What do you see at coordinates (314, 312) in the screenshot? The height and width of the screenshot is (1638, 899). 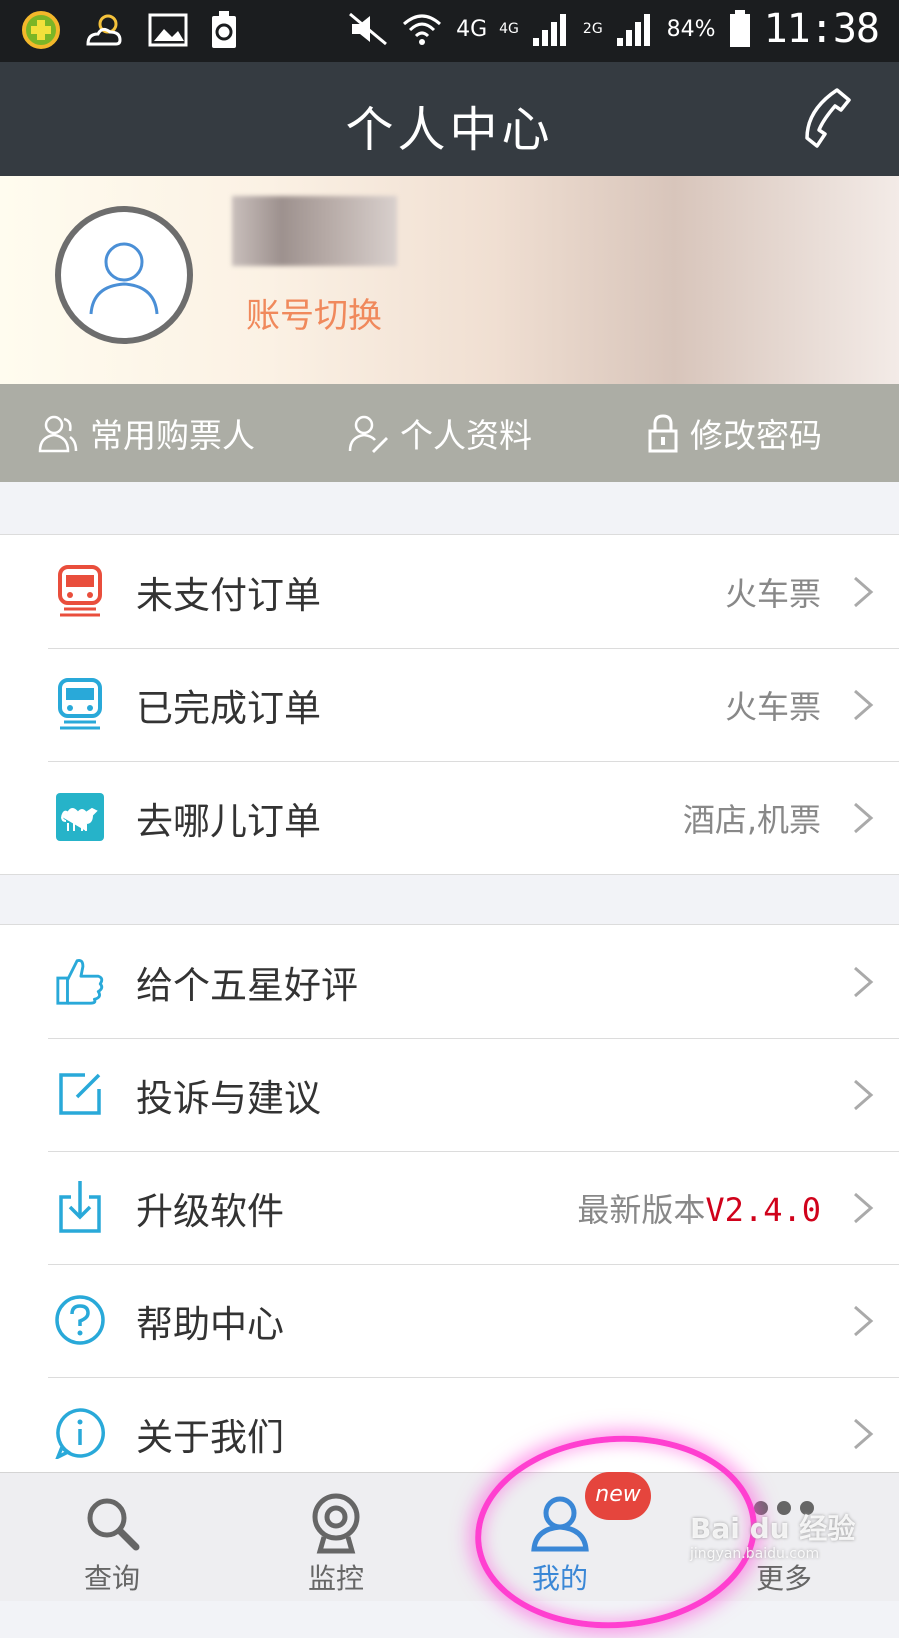 I see `switch-account-link: 账号切换` at bounding box center [314, 312].